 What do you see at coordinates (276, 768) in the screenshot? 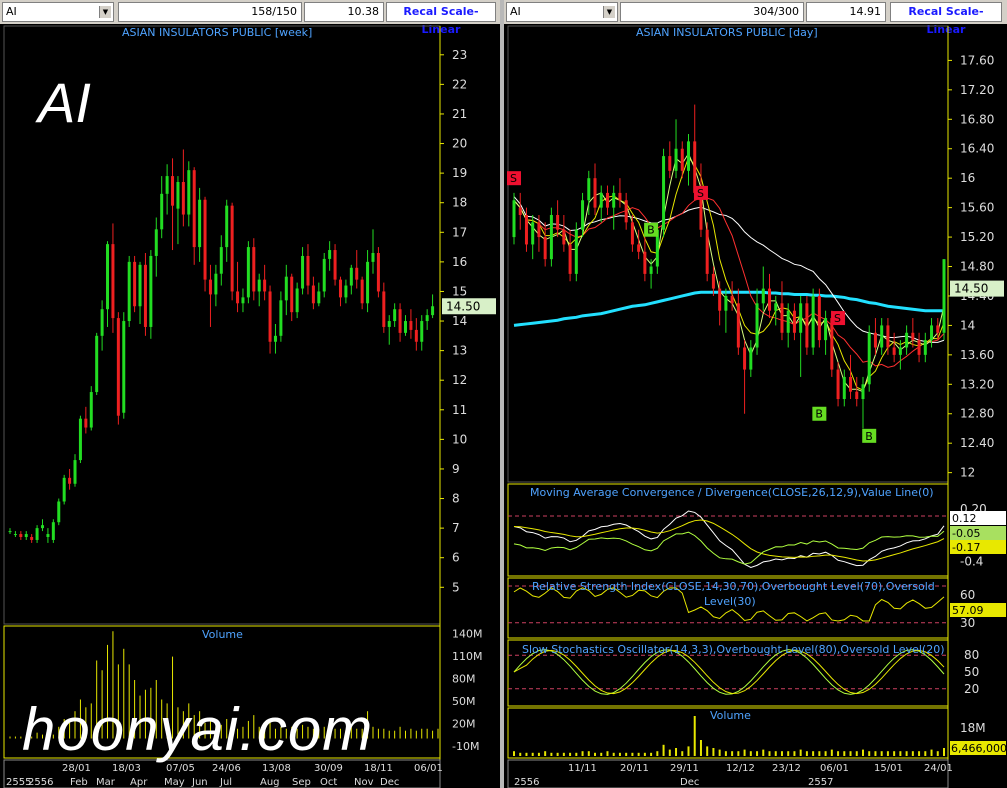
I see `date-label: 13/08` at bounding box center [276, 768].